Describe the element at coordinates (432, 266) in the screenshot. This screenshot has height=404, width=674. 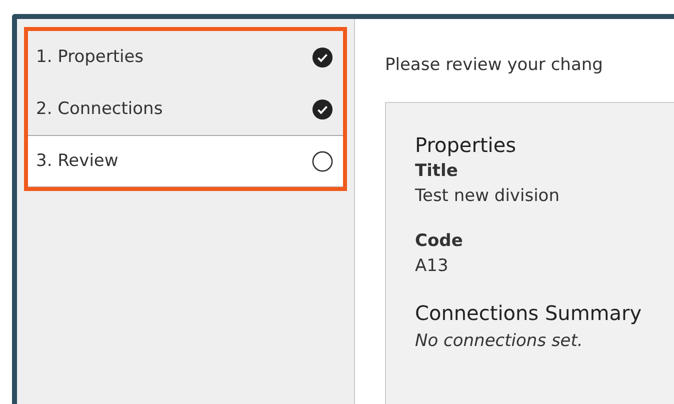
I see `field-value: A13` at that location.